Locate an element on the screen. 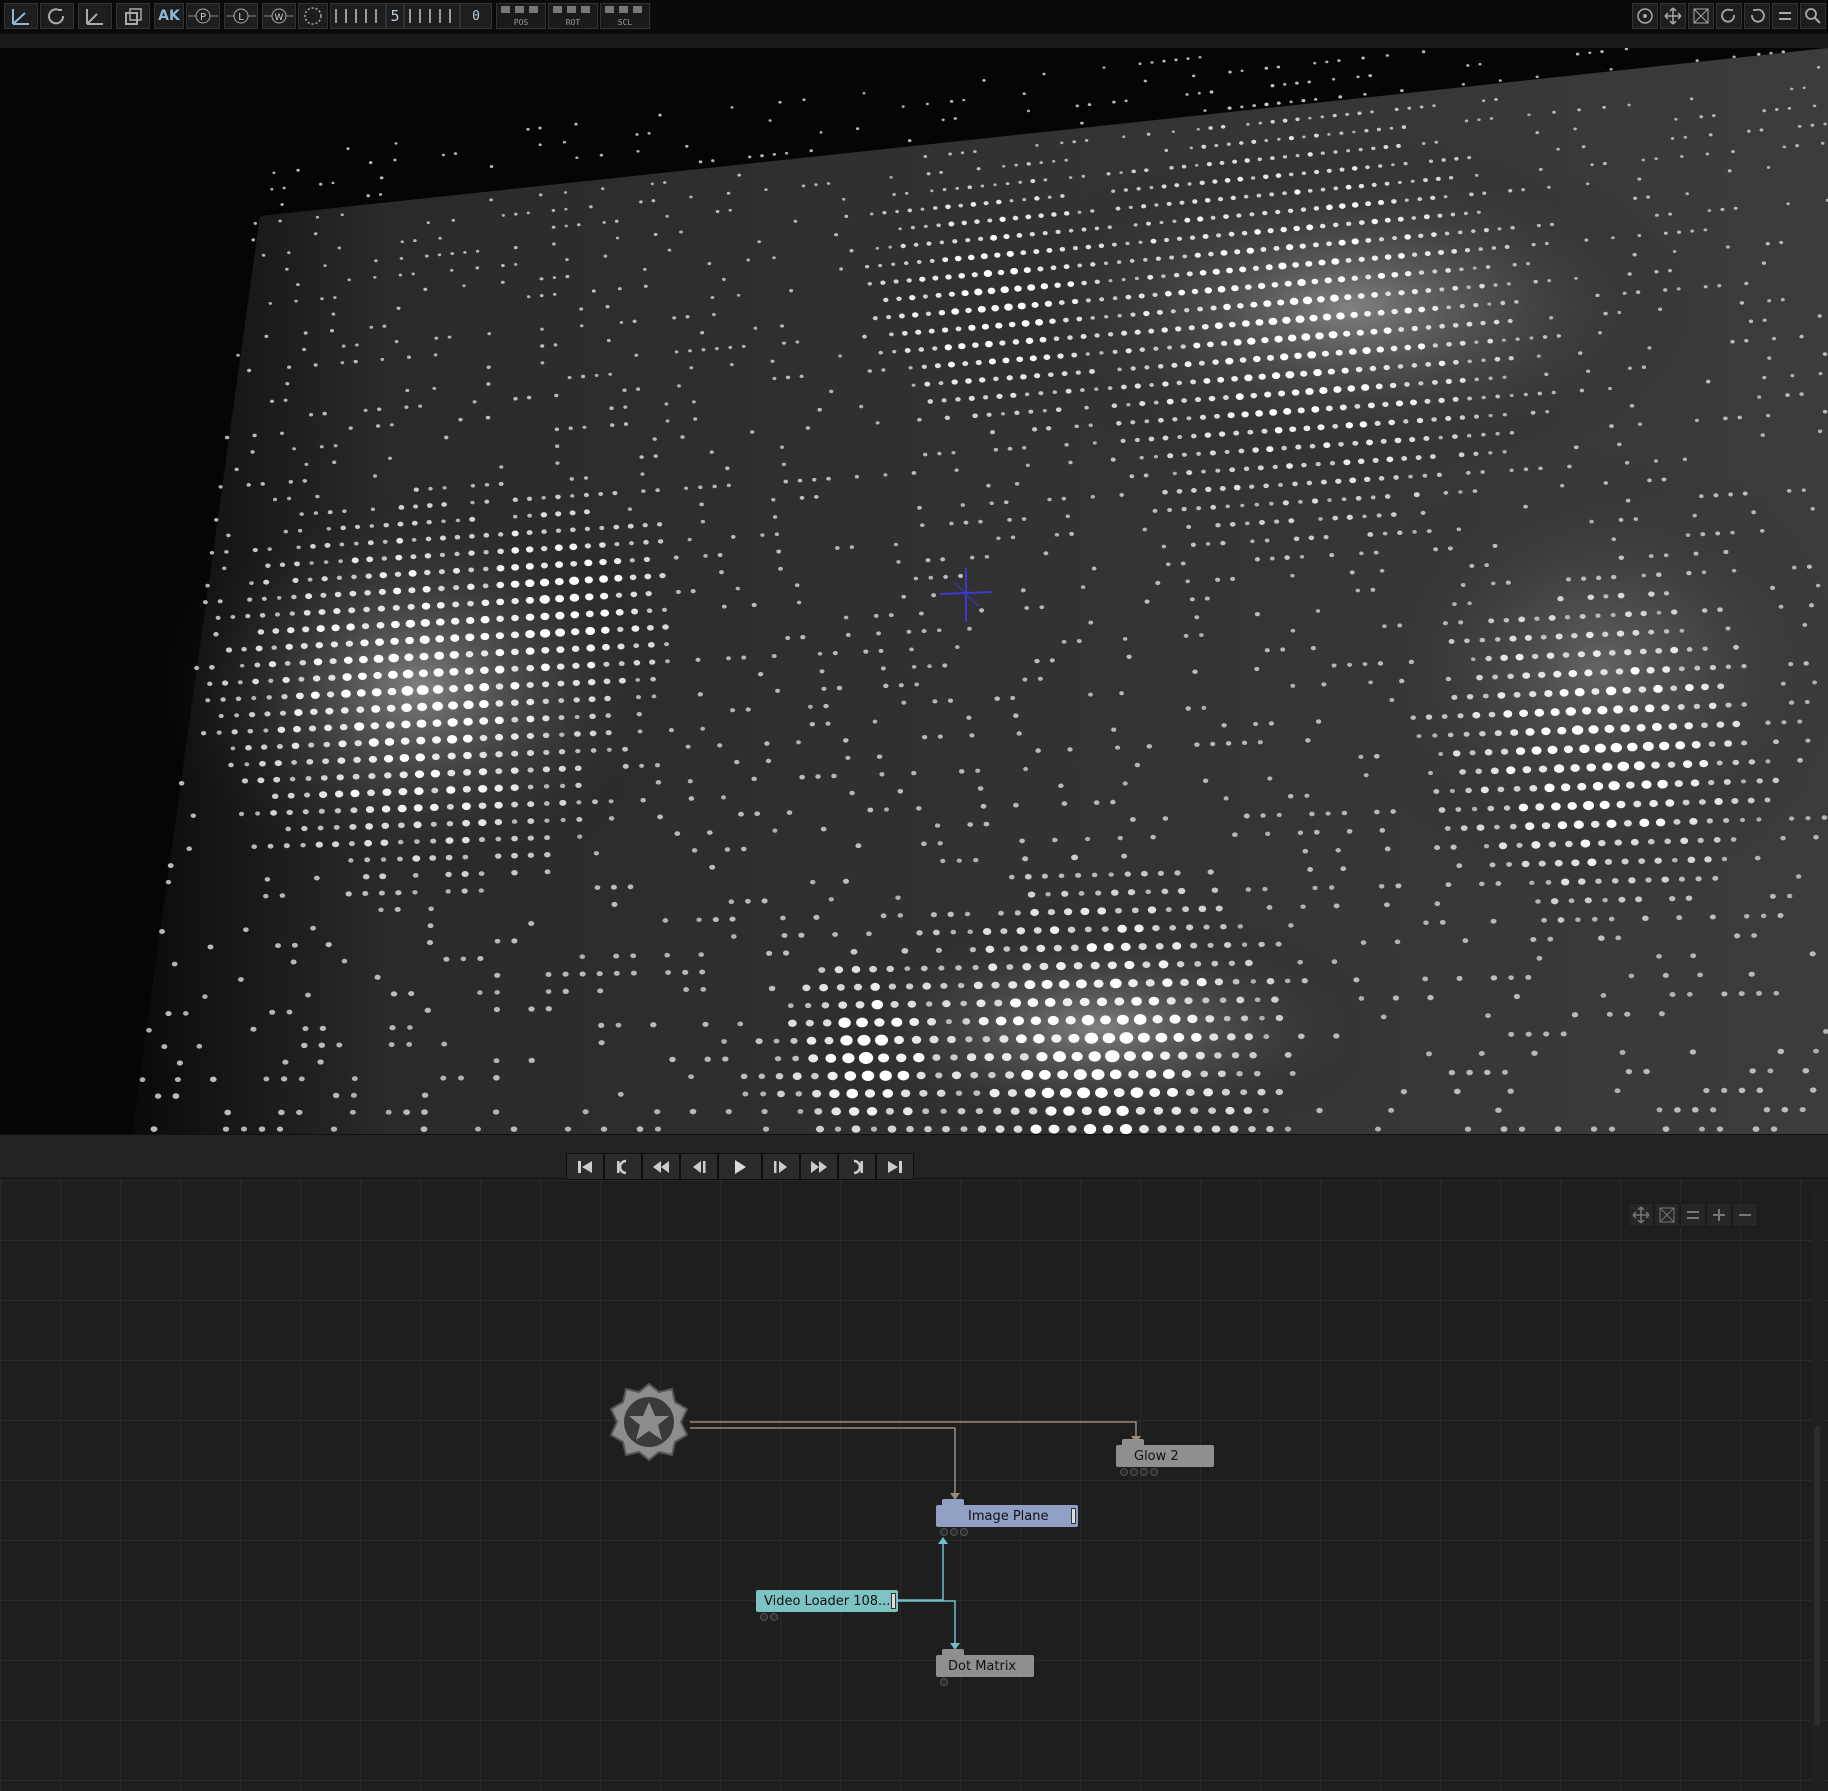 This screenshot has width=1828, height=1791. node-image-plane-label: Image Plane is located at coordinates (1008, 1516).